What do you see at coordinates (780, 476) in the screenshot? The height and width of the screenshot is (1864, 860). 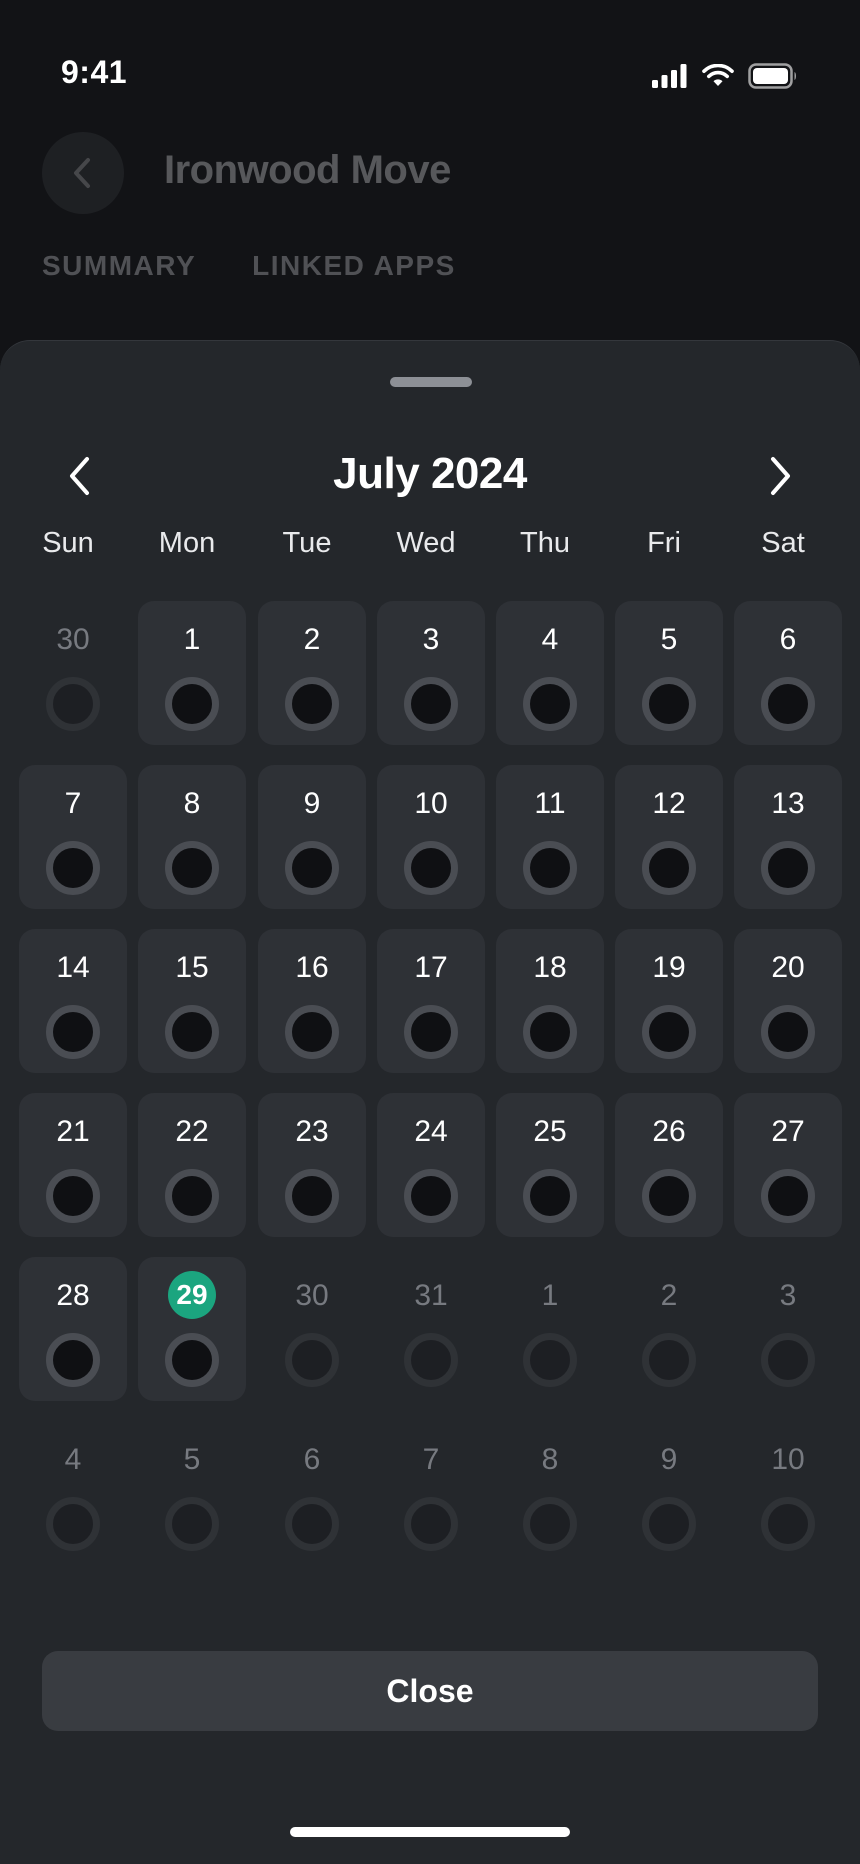 I see `next-month-button` at bounding box center [780, 476].